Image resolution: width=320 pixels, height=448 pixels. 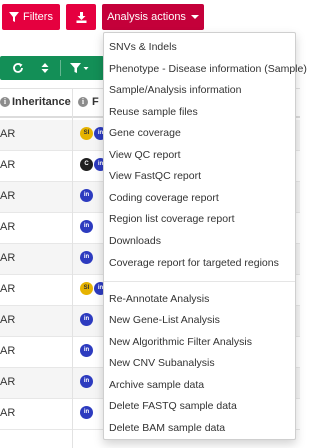 What do you see at coordinates (199, 133) in the screenshot?
I see `menu-item-gene-coverage: Gene coverage` at bounding box center [199, 133].